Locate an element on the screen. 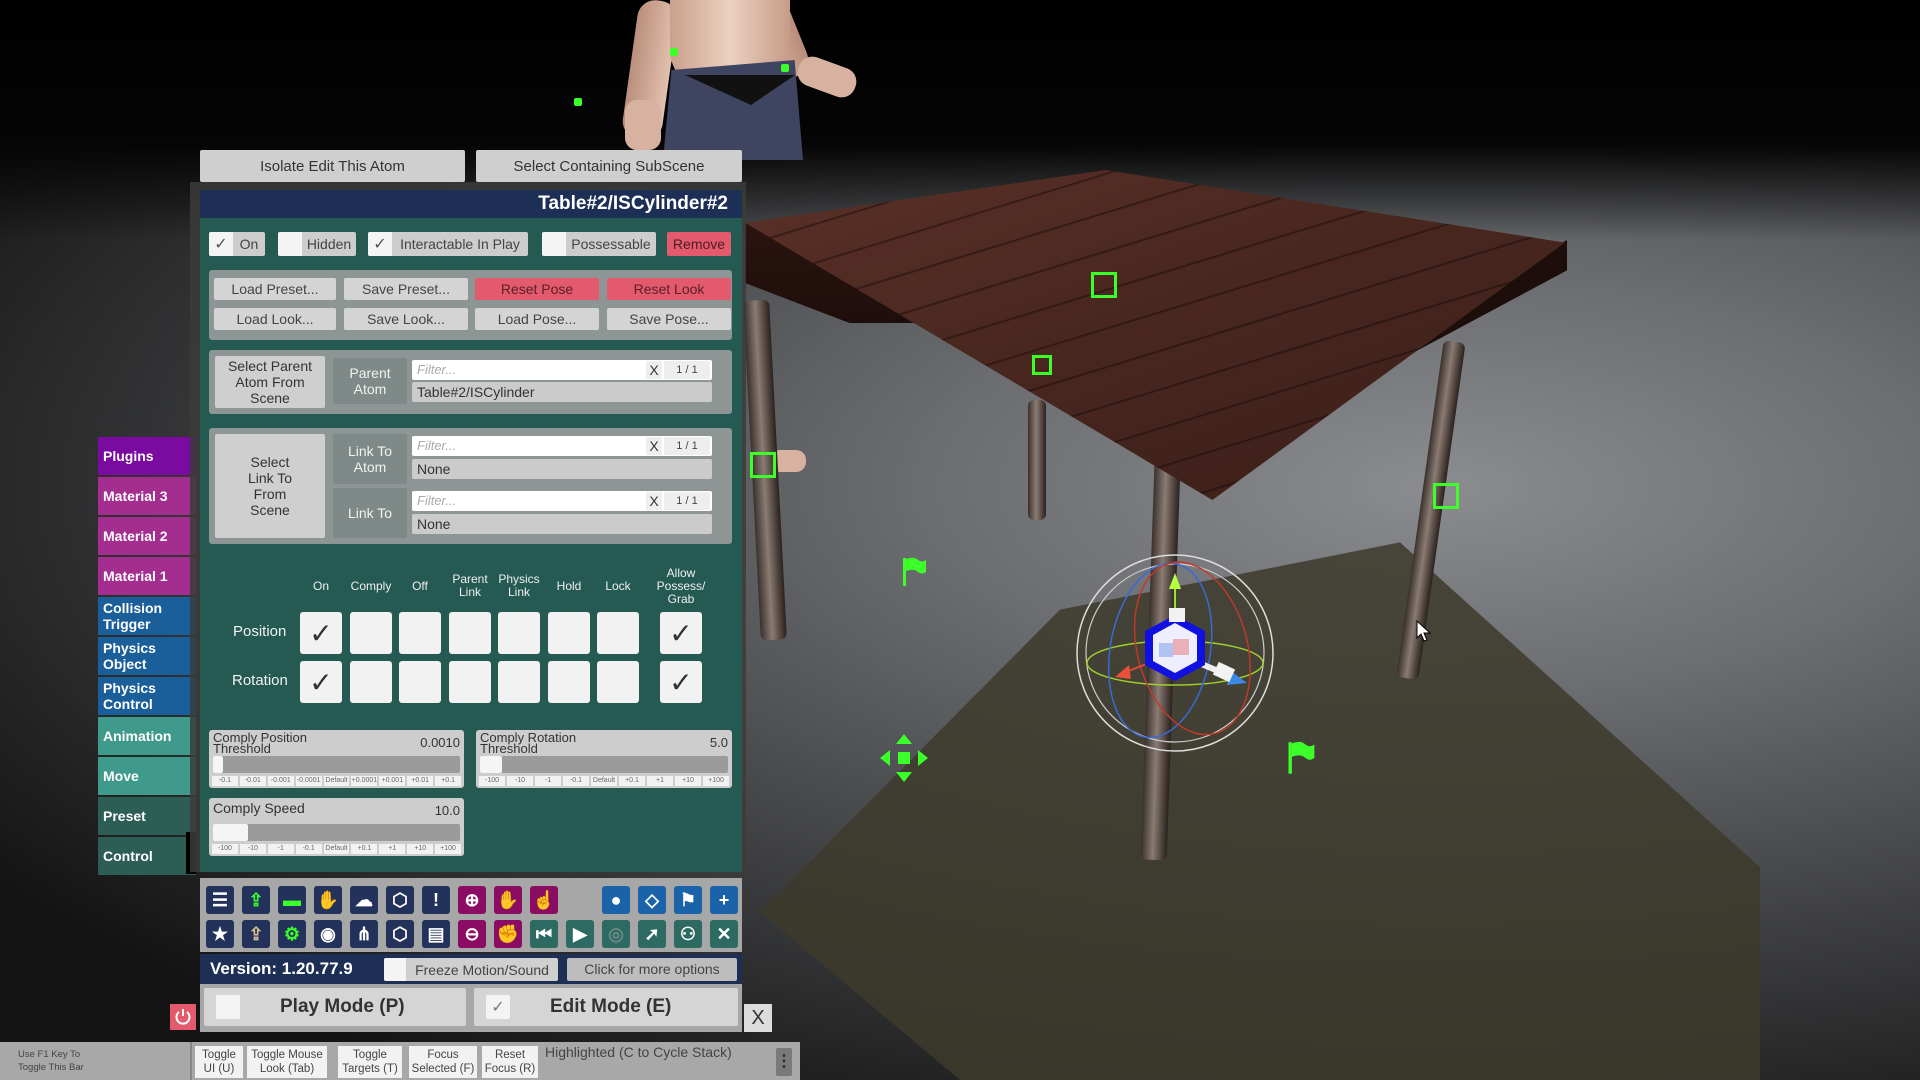 This screenshot has width=1920, height=1080. cursor-icon: ➚ is located at coordinates (652, 934).